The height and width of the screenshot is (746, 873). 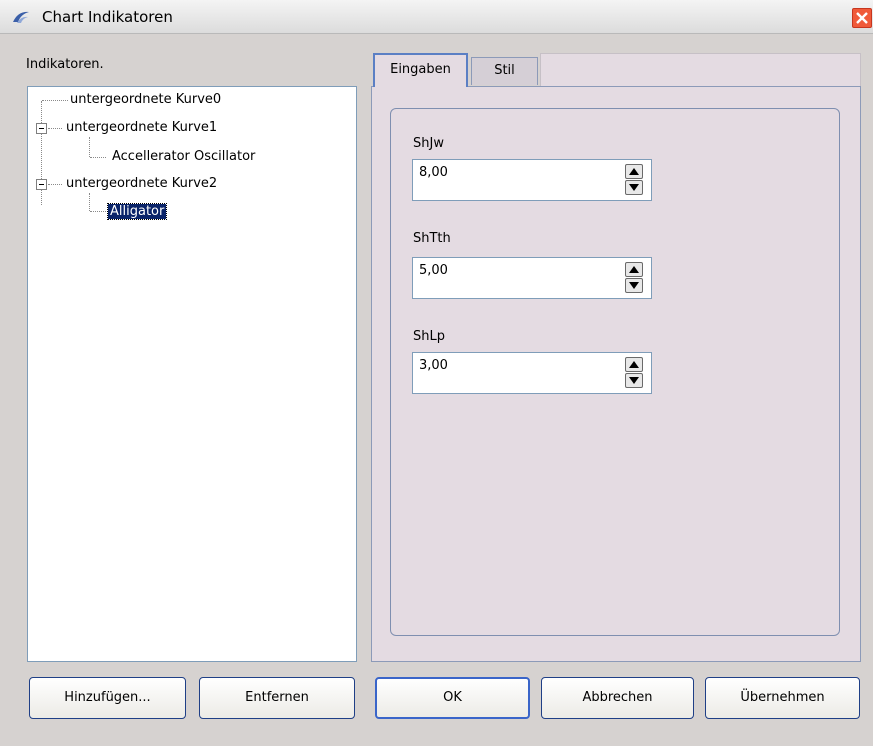 I want to click on tree-item-label: Alligator, so click(x=137, y=211).